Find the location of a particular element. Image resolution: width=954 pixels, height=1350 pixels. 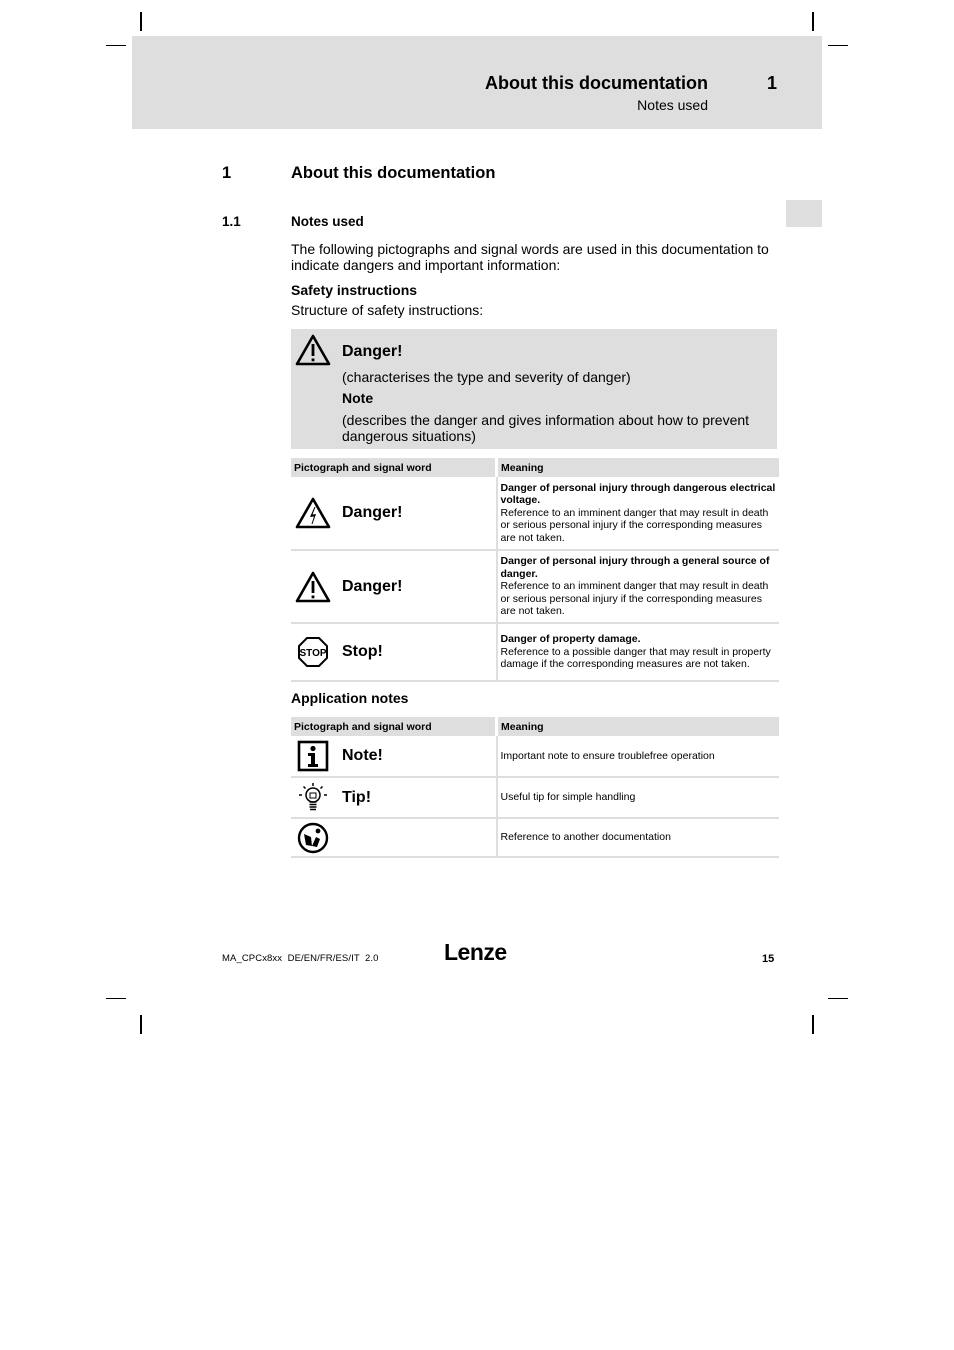

table-row: Reference to another documentation is located at coordinates (535, 838).